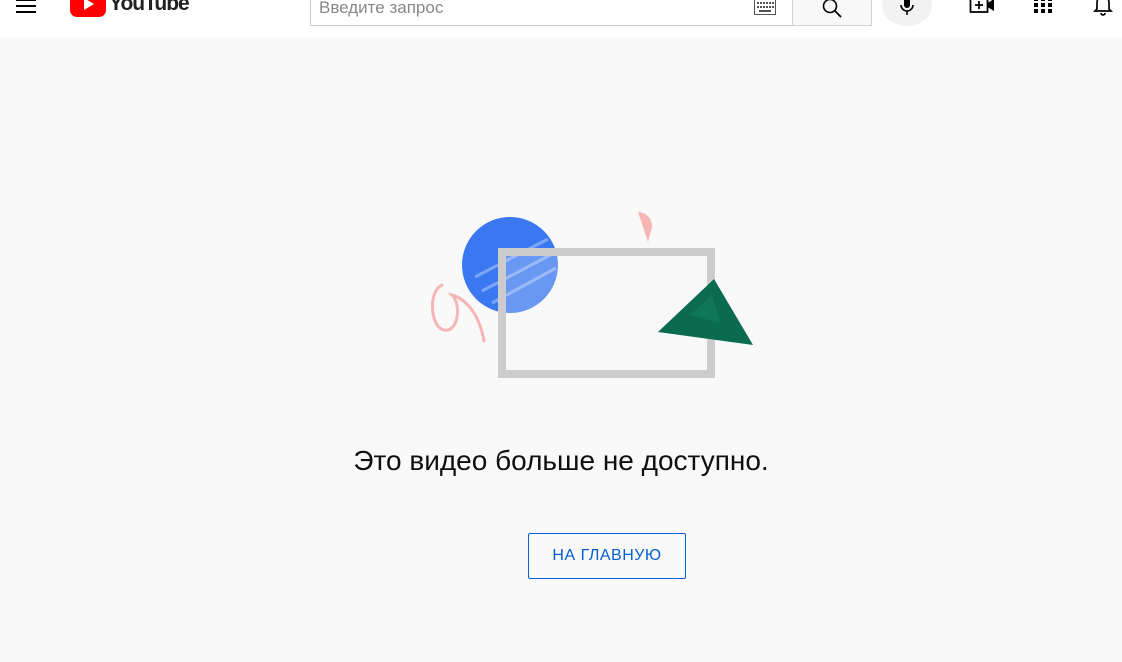 The width and height of the screenshot is (1122, 662). What do you see at coordinates (149, 7) in the screenshot?
I see `logo-text: YouTube` at bounding box center [149, 7].